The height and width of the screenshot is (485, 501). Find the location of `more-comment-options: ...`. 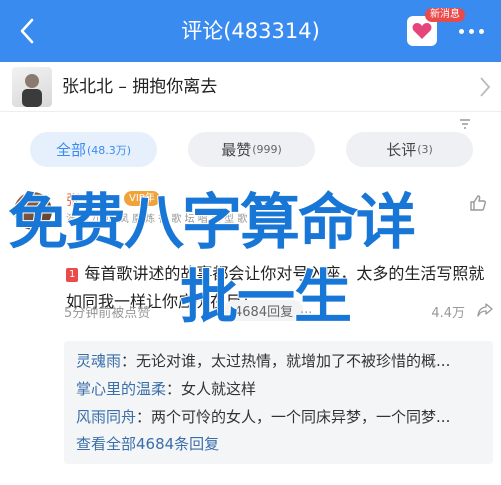

more-comment-options: ... is located at coordinates (306, 309).